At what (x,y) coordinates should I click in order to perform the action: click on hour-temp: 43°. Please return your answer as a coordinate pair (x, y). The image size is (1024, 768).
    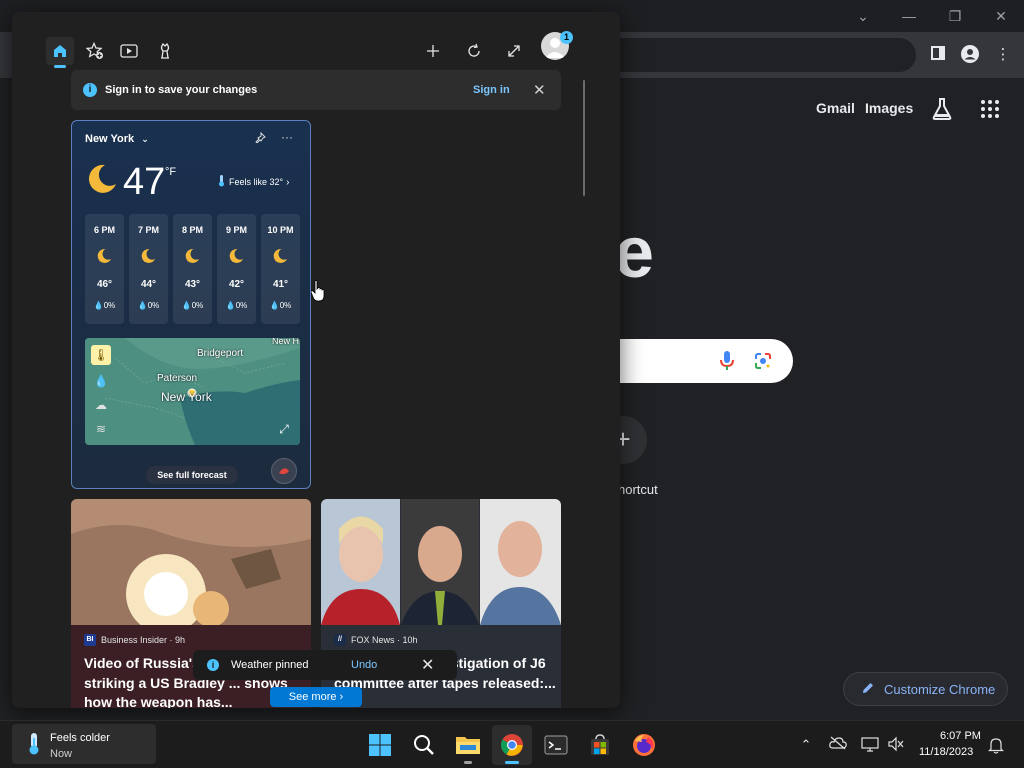
    Looking at the image, I should click on (192, 284).